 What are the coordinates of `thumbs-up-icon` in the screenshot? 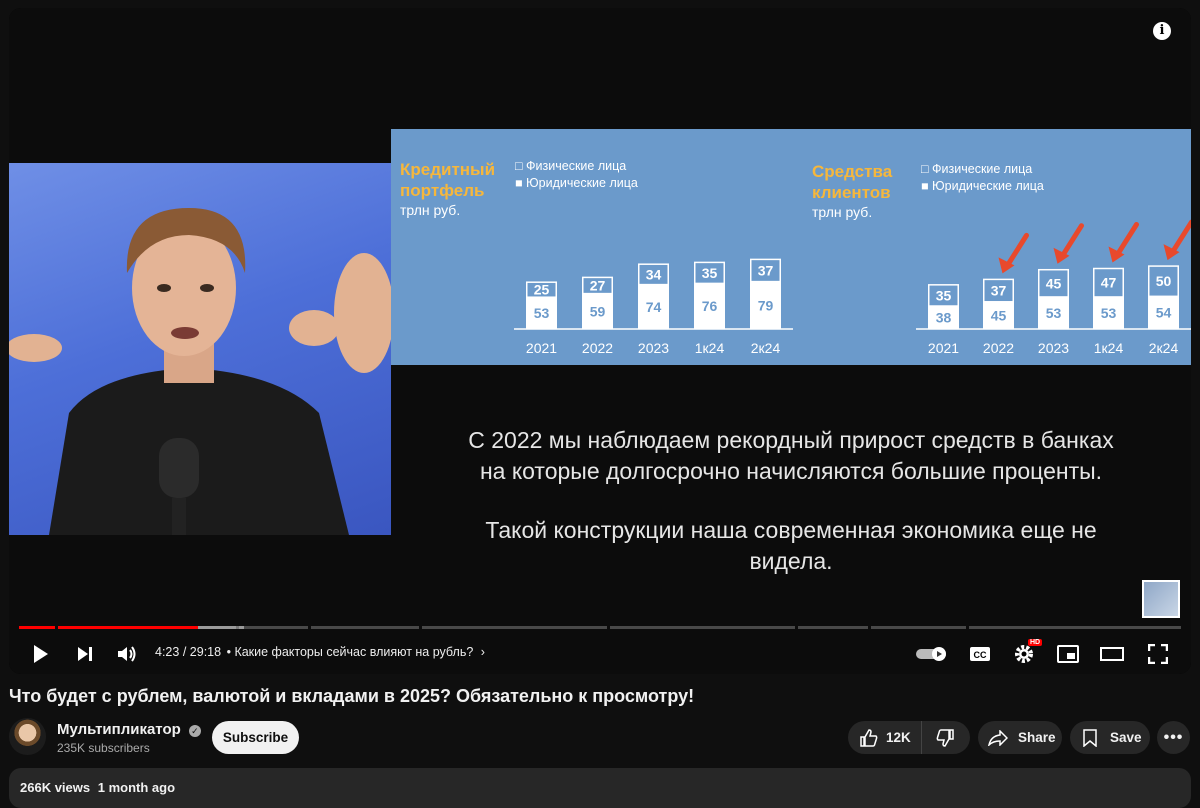 It's located at (869, 737).